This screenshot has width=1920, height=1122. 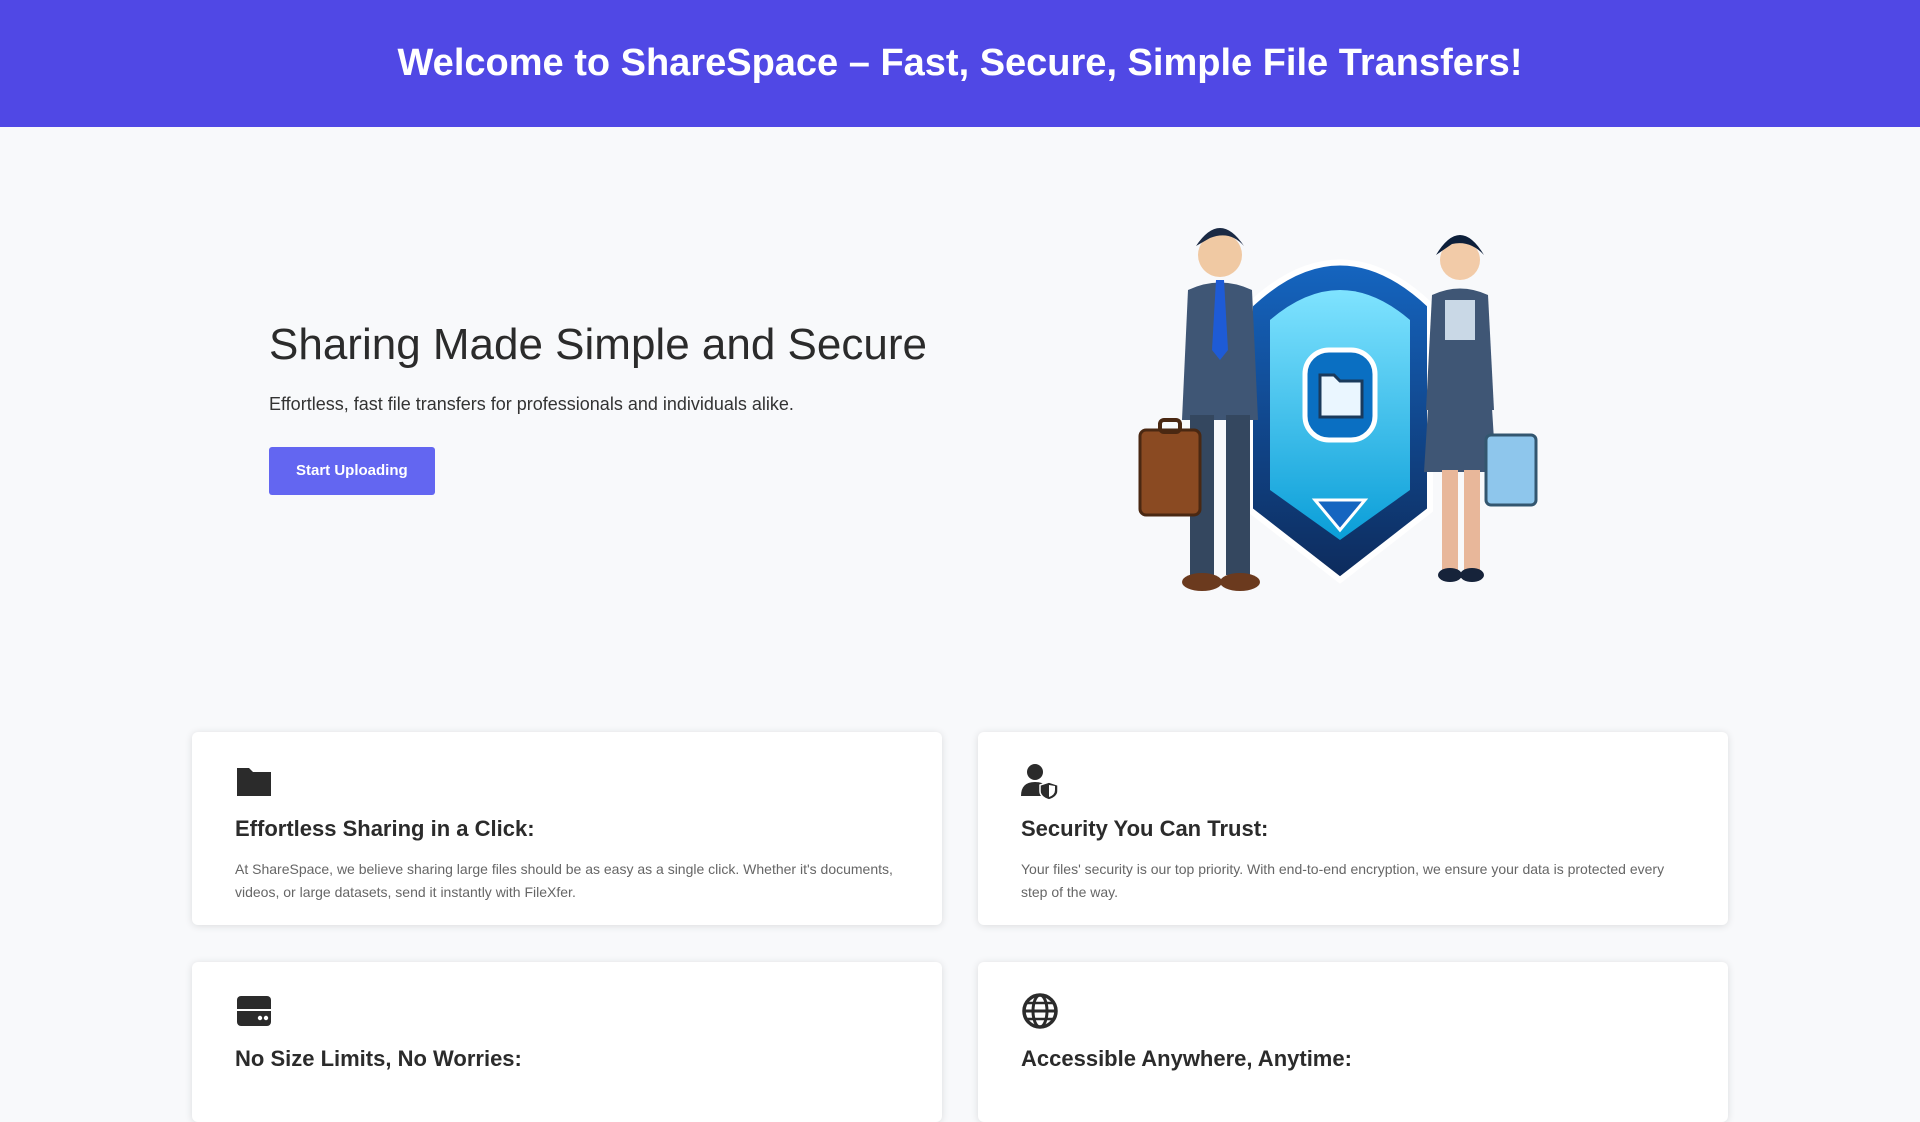 I want to click on feature-title: Effortless Sharing in a Click:, so click(x=385, y=828).